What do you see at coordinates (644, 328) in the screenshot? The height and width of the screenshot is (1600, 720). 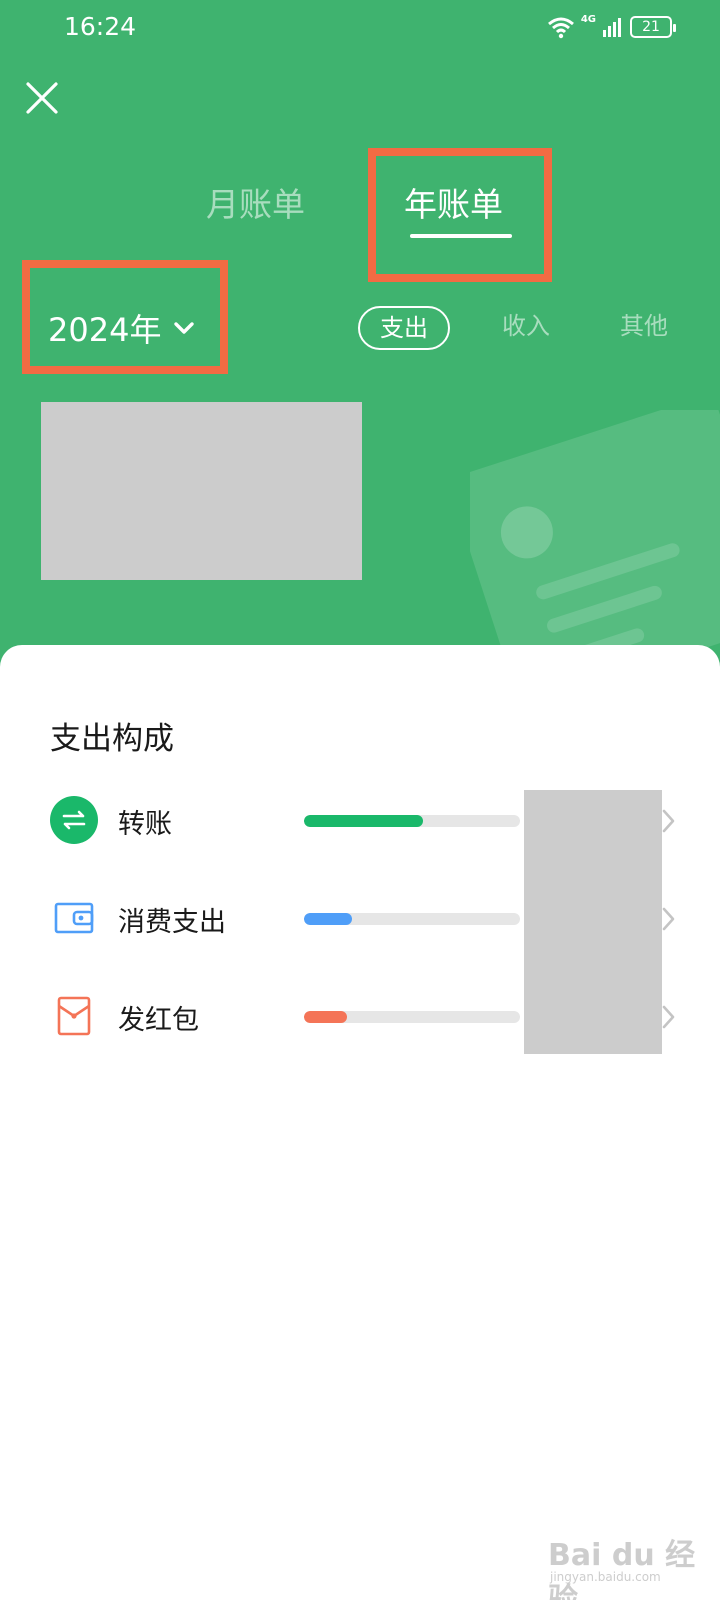 I see `filter-other: 其他` at bounding box center [644, 328].